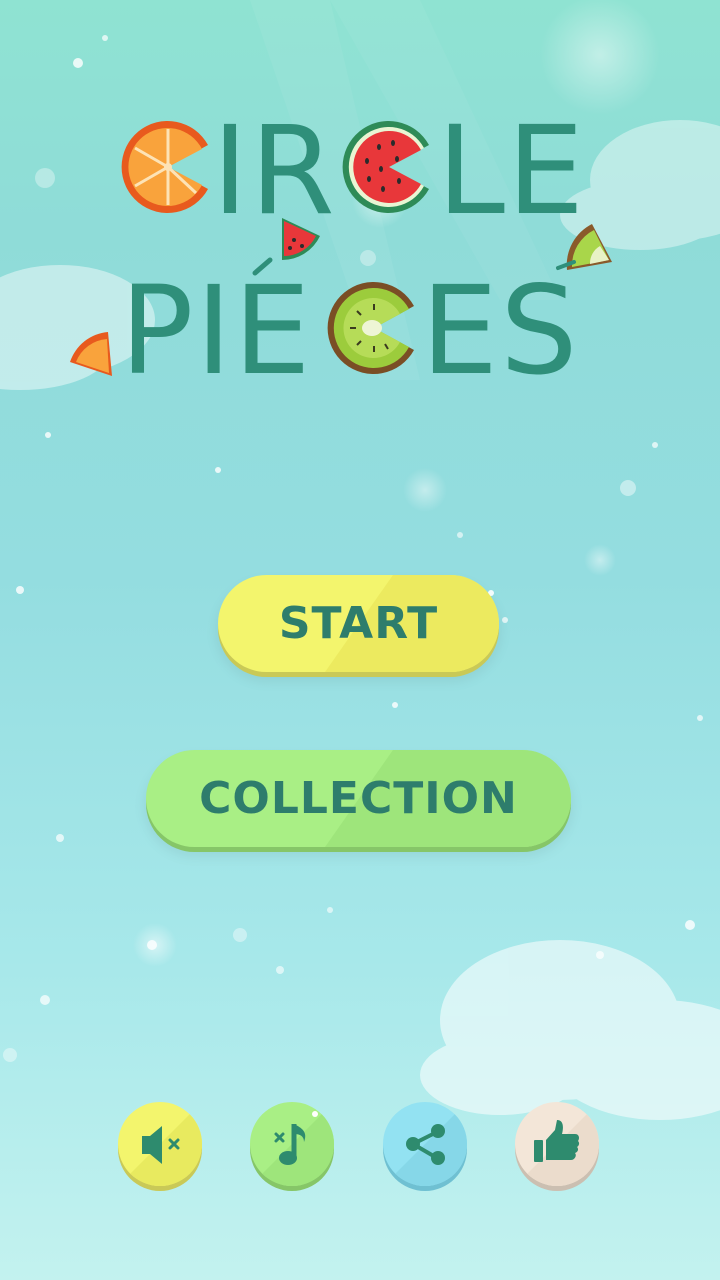  What do you see at coordinates (570, 1030) in the screenshot?
I see `cloud-bottom-right` at bounding box center [570, 1030].